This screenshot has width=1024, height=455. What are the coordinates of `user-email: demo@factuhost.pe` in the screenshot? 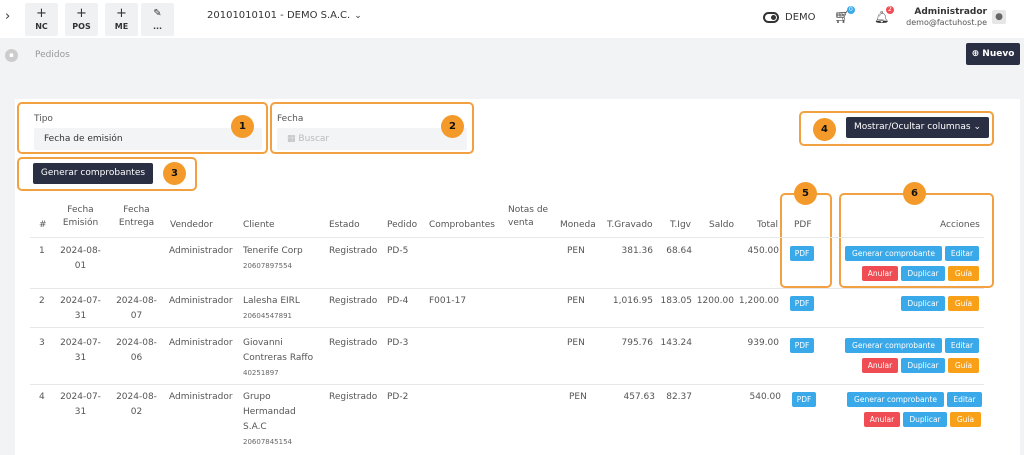 It's located at (946, 22).